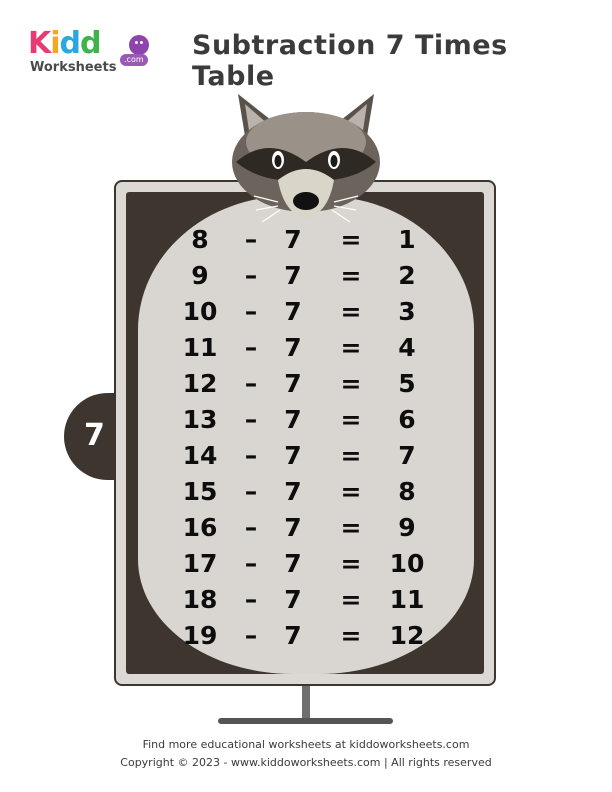 The image size is (612, 792). I want to click on table-row: 11–7 = 4, so click(311, 348).